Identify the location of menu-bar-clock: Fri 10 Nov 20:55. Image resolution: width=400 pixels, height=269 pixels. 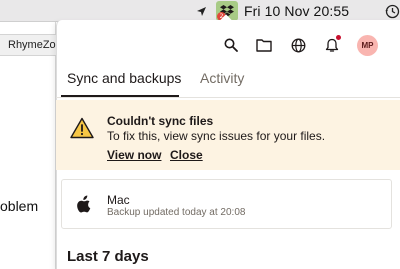
(296, 11).